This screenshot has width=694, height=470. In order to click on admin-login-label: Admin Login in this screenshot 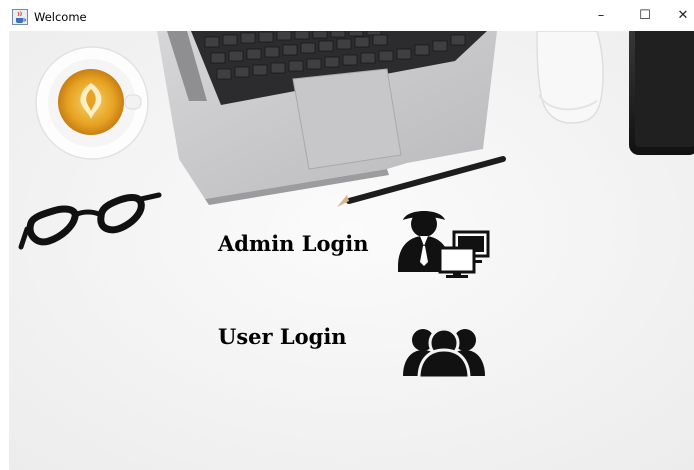, I will do `click(293, 243)`.